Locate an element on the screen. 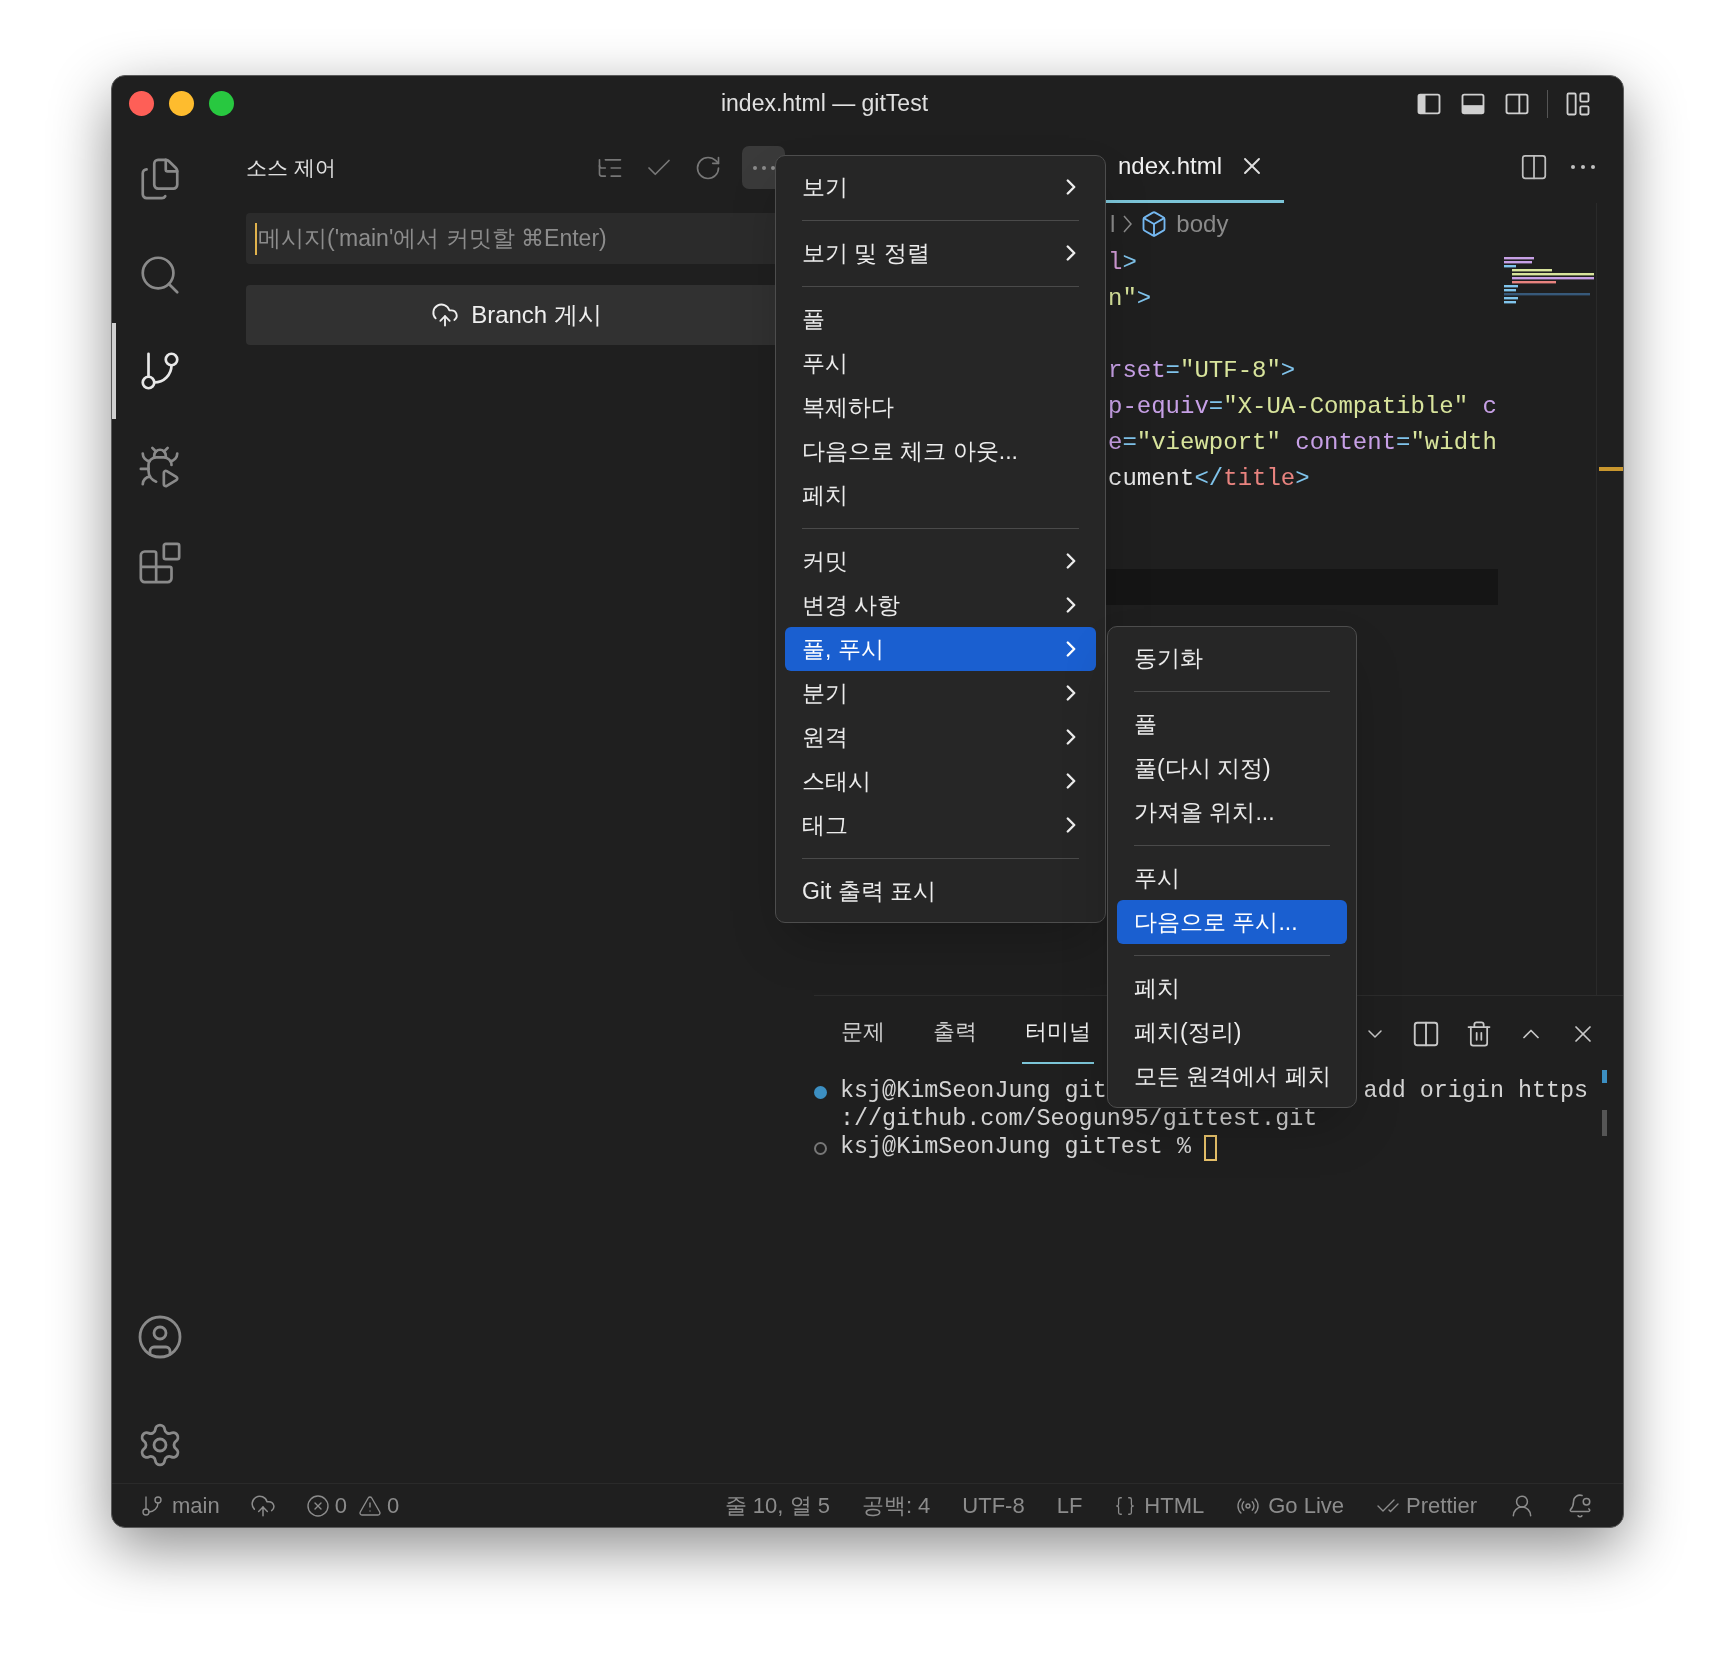 The image size is (1736, 1676). terminal-text: add origin https is located at coordinates (1476, 1092).